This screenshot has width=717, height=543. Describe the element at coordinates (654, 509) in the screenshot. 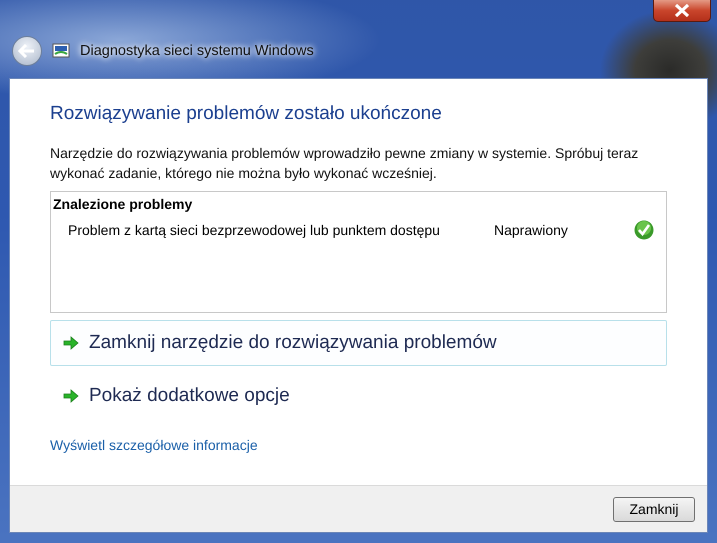

I see `close-dialog-button: Zamknij` at that location.